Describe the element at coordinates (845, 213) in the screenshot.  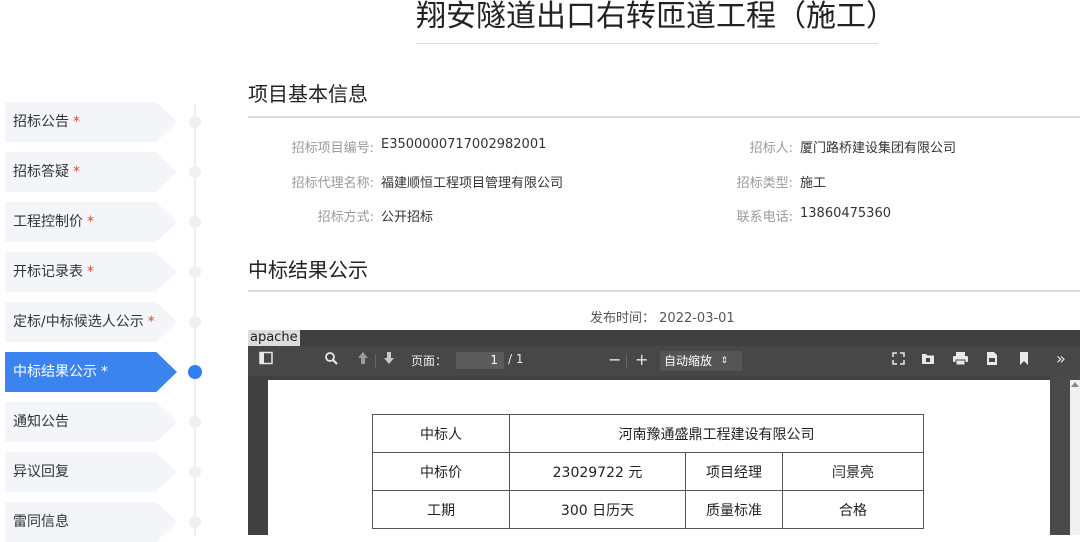
I see `phone-value: 13860475360` at that location.